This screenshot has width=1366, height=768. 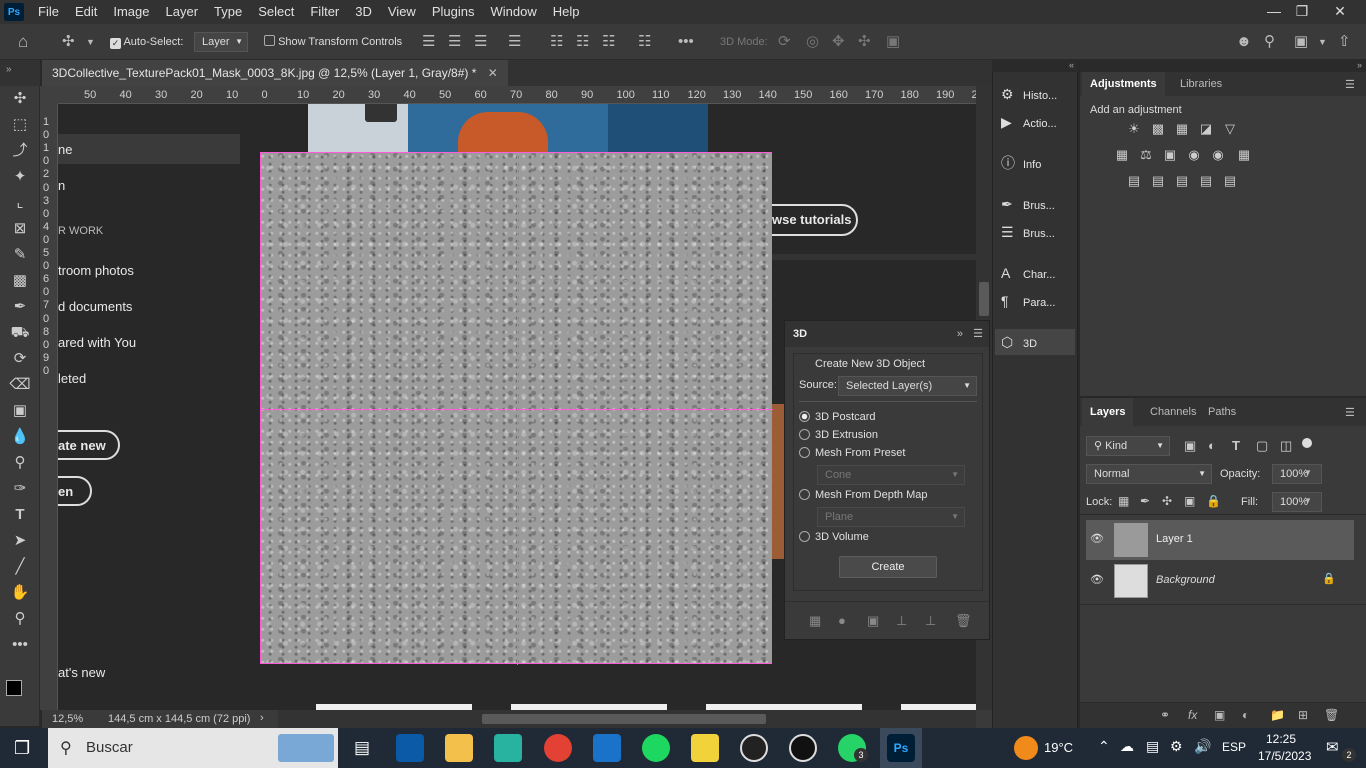 What do you see at coordinates (20, 203) in the screenshot?
I see `crop-tool-icon: ⌞` at bounding box center [20, 203].